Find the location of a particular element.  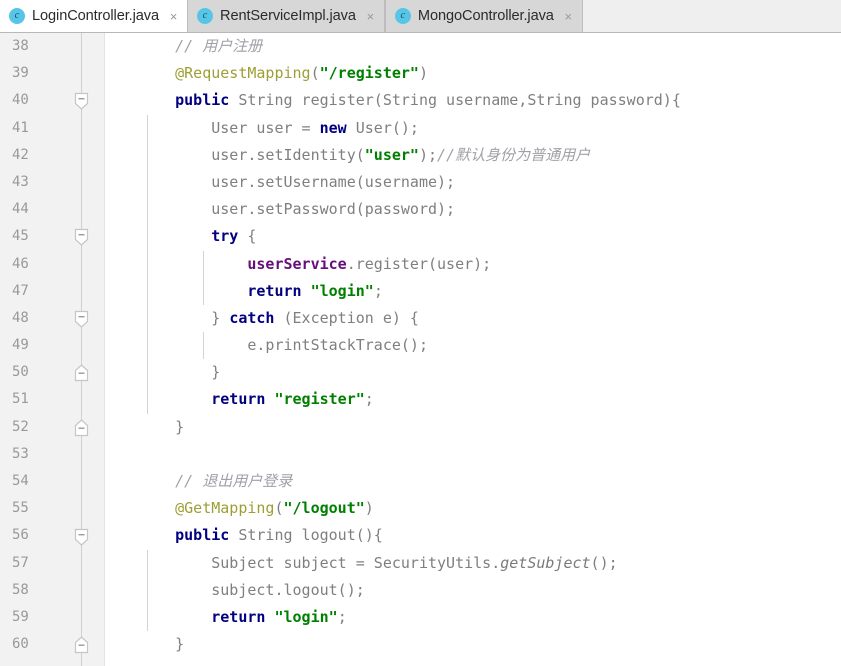

code-line: try { is located at coordinates (473, 236).